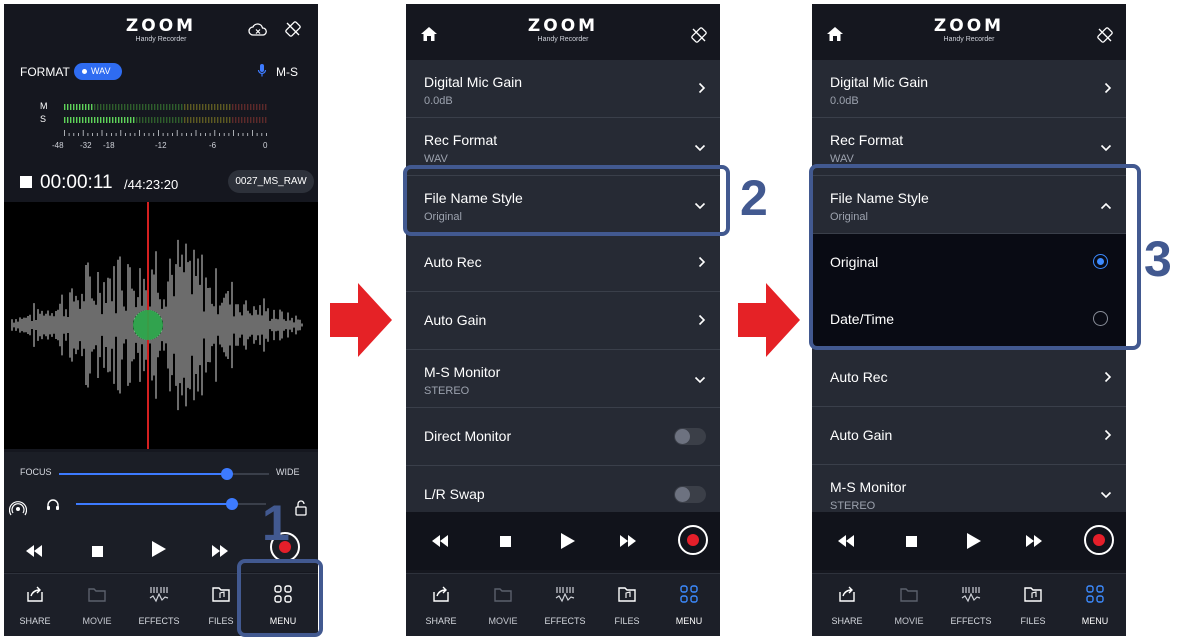  I want to click on chevron-right-icon, so click(1108, 377).